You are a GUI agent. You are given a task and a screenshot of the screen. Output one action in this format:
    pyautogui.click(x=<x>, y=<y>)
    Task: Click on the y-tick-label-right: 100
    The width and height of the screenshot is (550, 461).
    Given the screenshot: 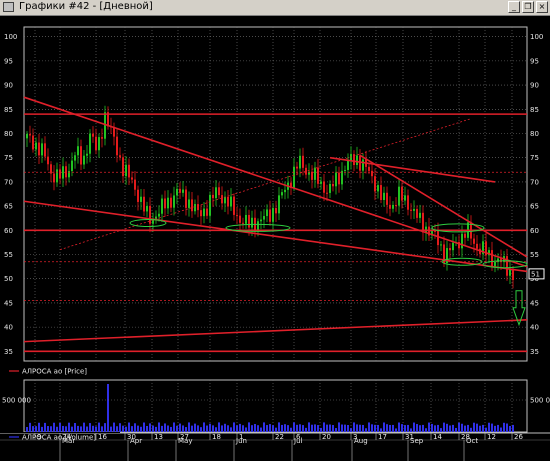 What is the action you would take?
    pyautogui.click(x=536, y=37)
    